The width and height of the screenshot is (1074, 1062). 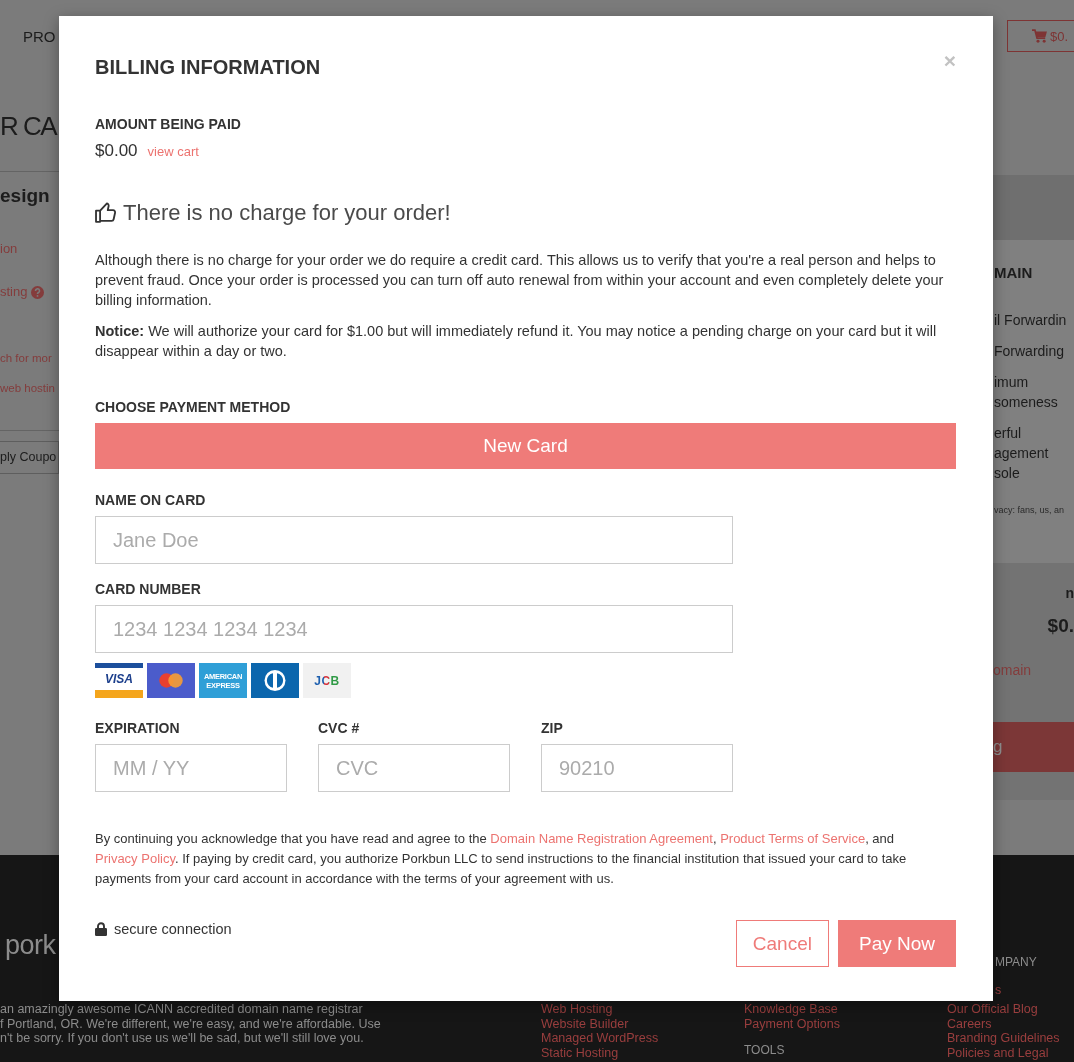 What do you see at coordinates (577, 1009) in the screenshot?
I see `footer-link: Web Hosting` at bounding box center [577, 1009].